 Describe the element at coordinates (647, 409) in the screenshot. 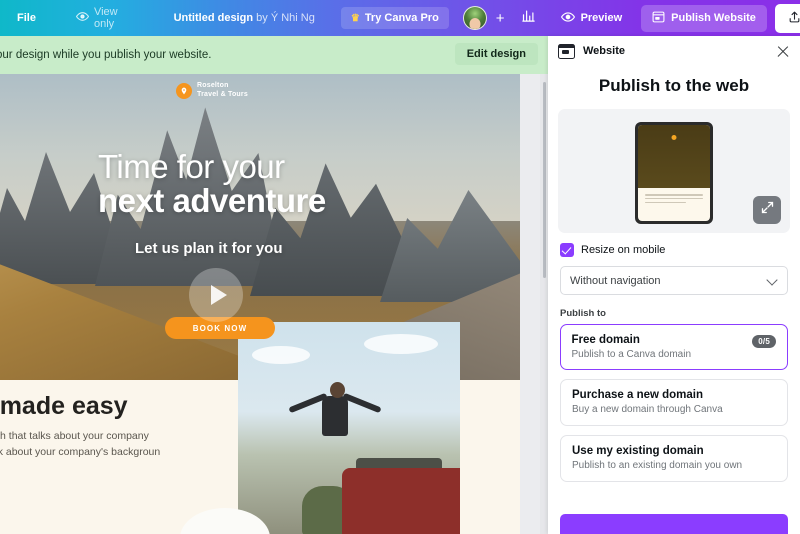

I see `domain-option-subtitle: Buy a new domain through Canva` at that location.